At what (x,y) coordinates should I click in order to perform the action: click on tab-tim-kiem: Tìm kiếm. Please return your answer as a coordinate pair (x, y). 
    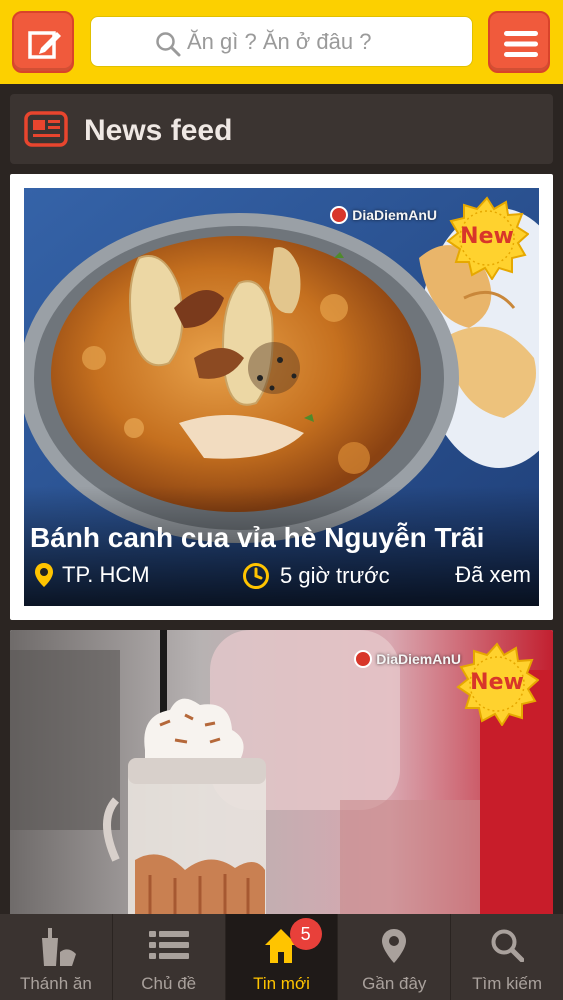
    Looking at the image, I should click on (507, 957).